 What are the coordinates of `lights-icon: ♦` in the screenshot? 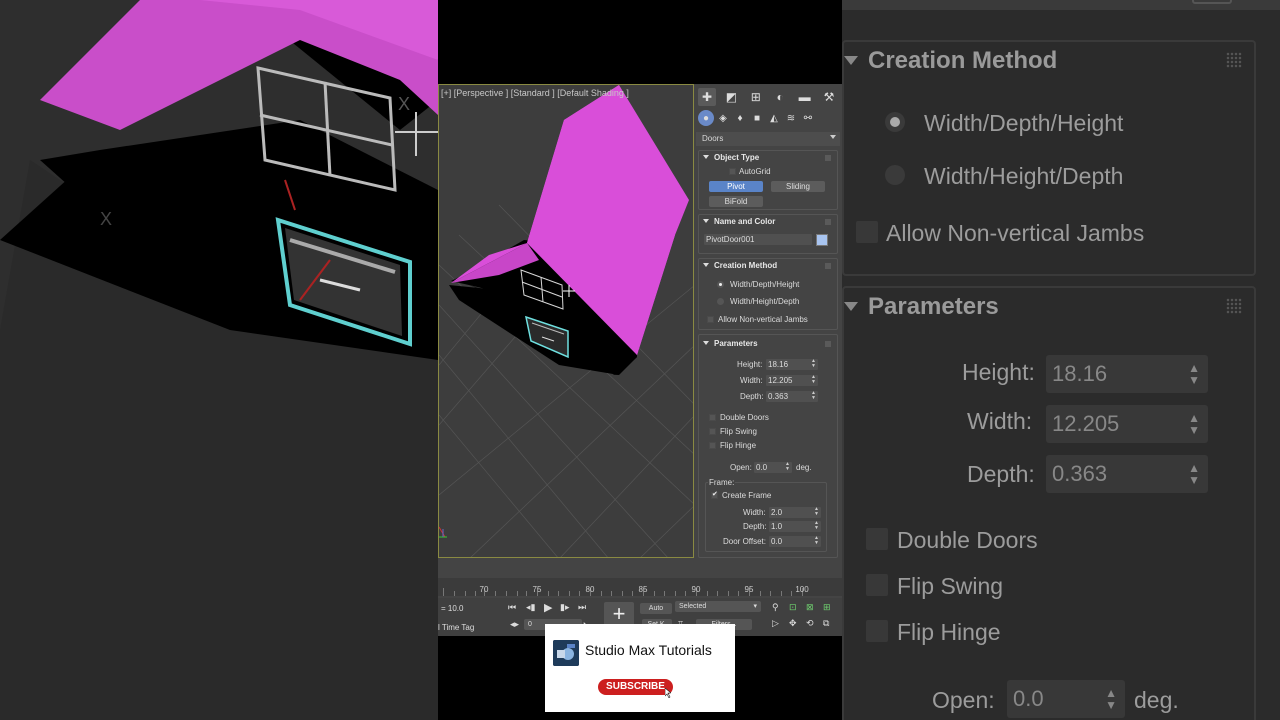 It's located at (740, 118).